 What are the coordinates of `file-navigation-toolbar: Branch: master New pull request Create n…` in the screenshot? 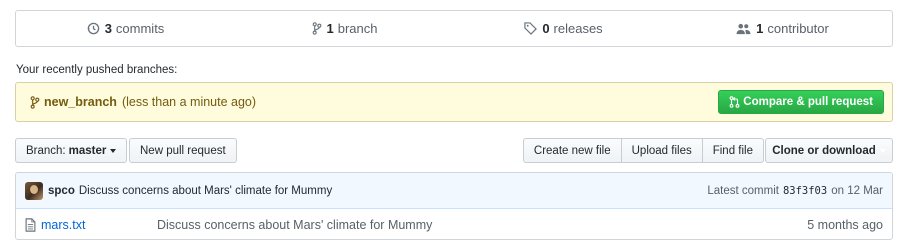 It's located at (454, 150).